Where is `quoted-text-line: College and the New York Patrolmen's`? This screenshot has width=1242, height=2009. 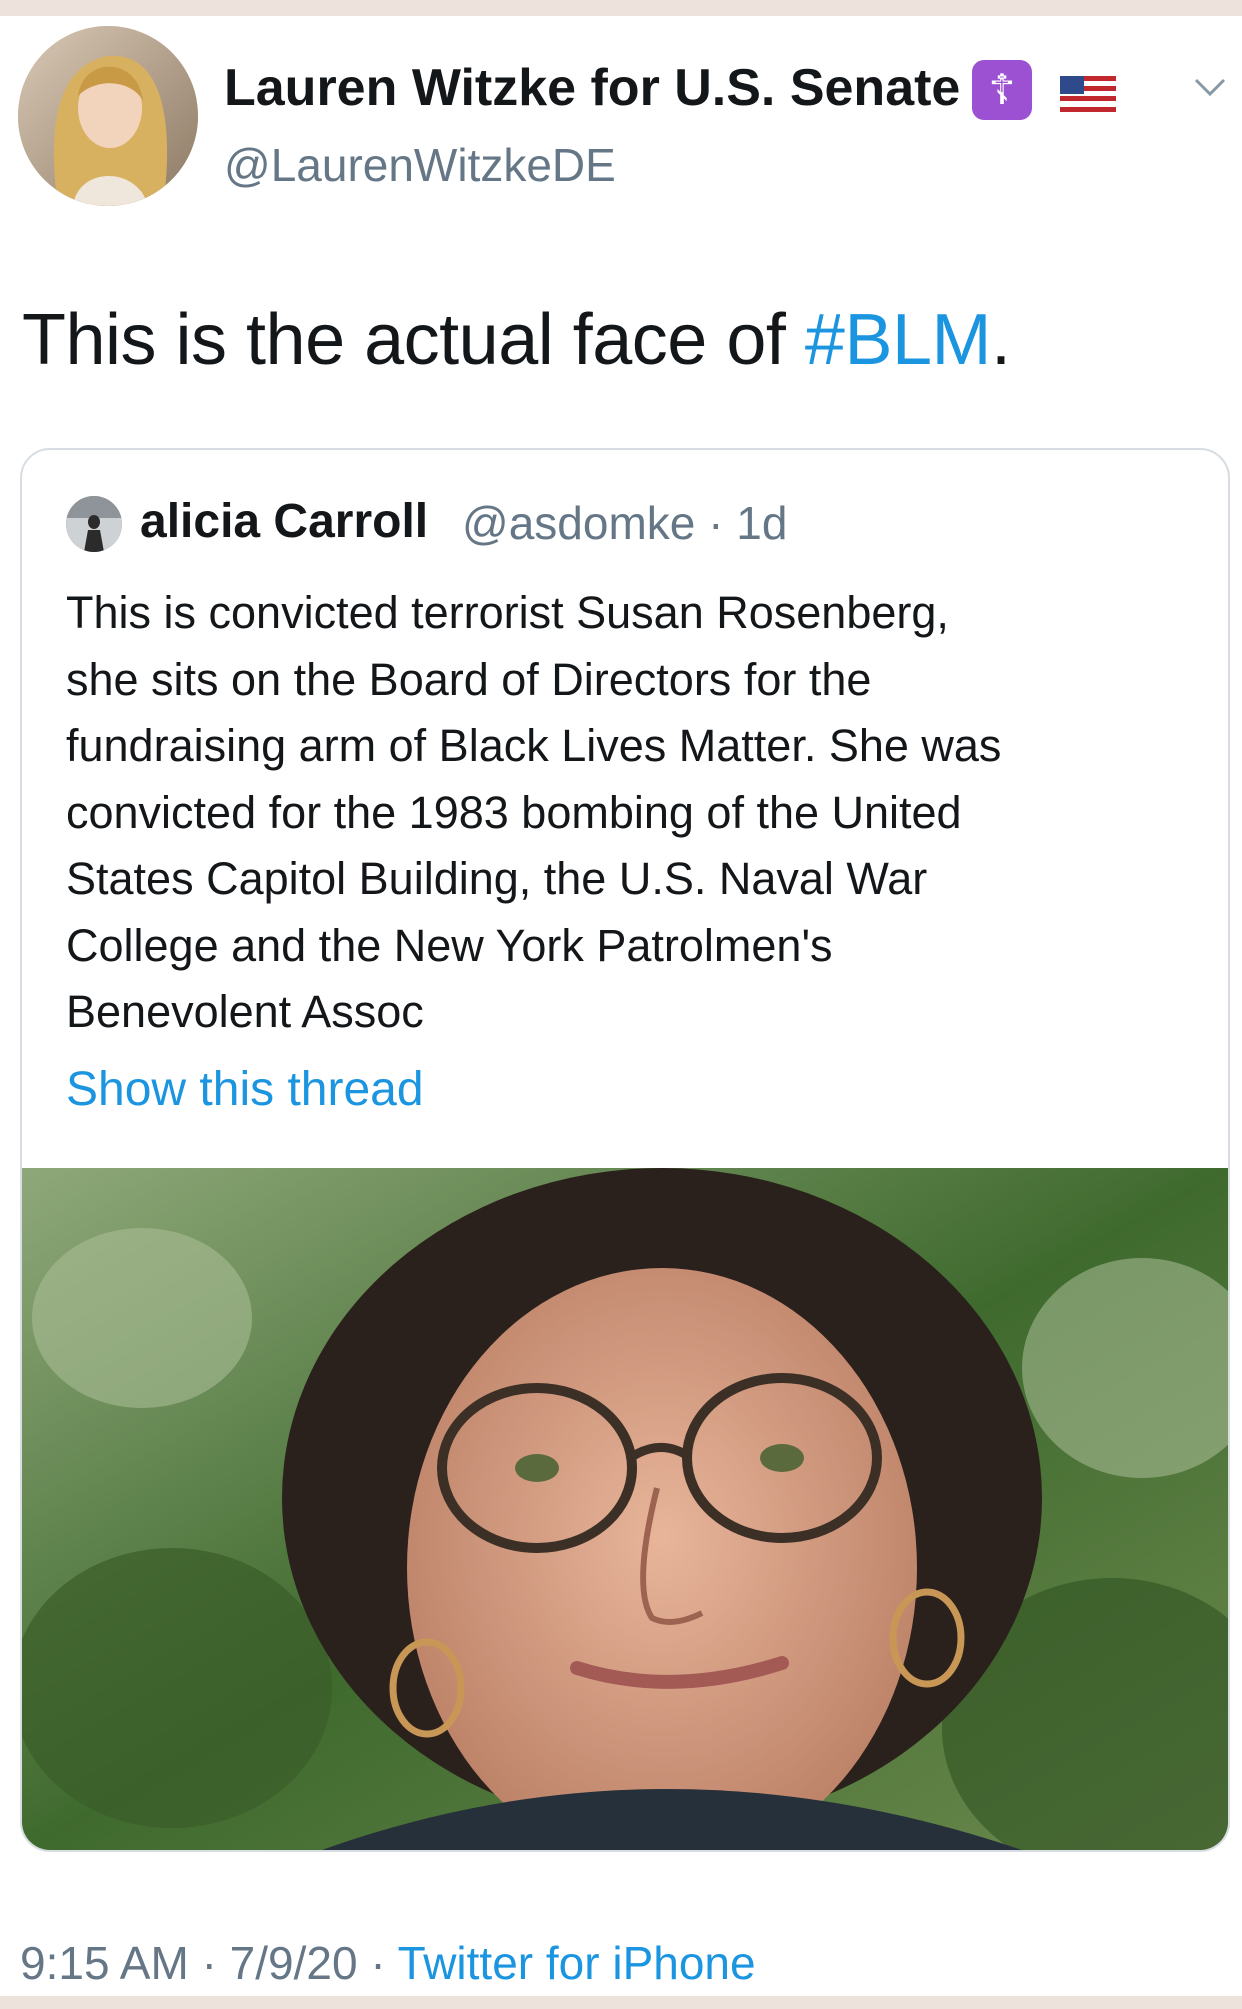 quoted-text-line: College and the New York Patrolmen's is located at coordinates (449, 945).